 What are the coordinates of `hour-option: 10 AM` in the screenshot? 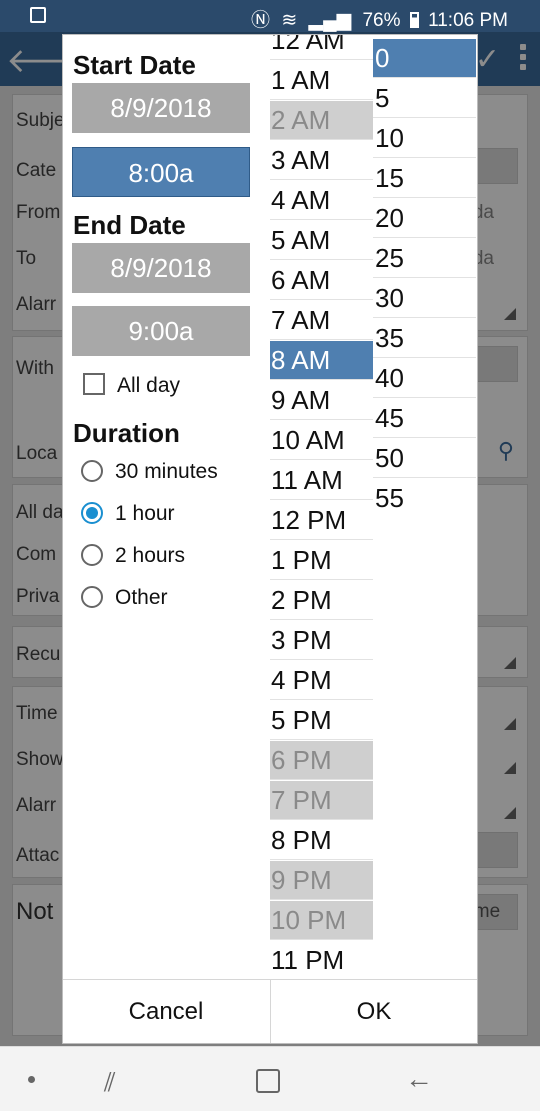 It's located at (321, 440).